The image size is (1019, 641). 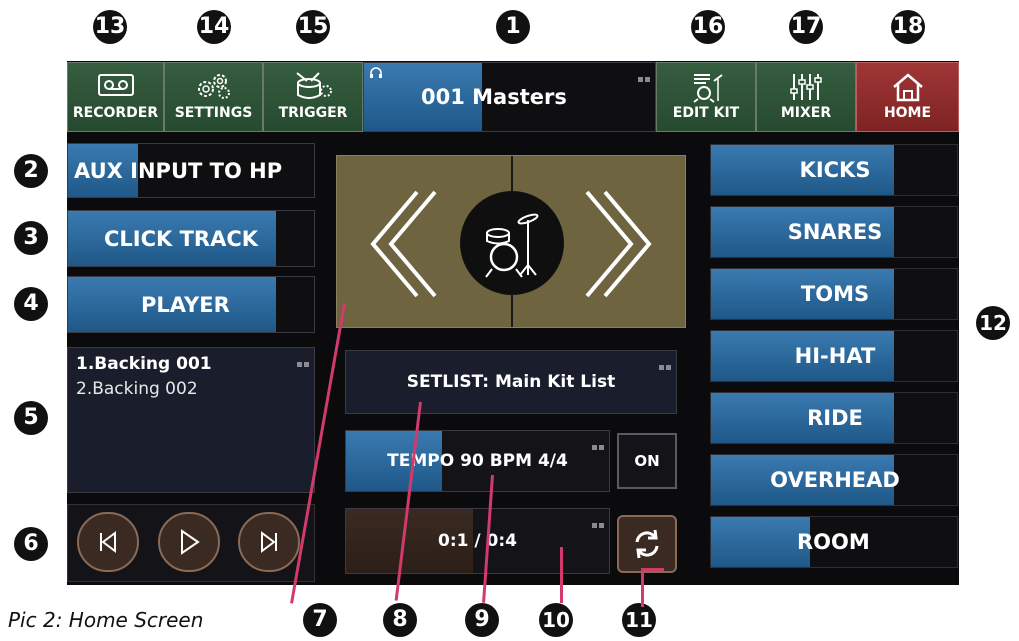 I want to click on drum-kit-icon, so click(x=512, y=243).